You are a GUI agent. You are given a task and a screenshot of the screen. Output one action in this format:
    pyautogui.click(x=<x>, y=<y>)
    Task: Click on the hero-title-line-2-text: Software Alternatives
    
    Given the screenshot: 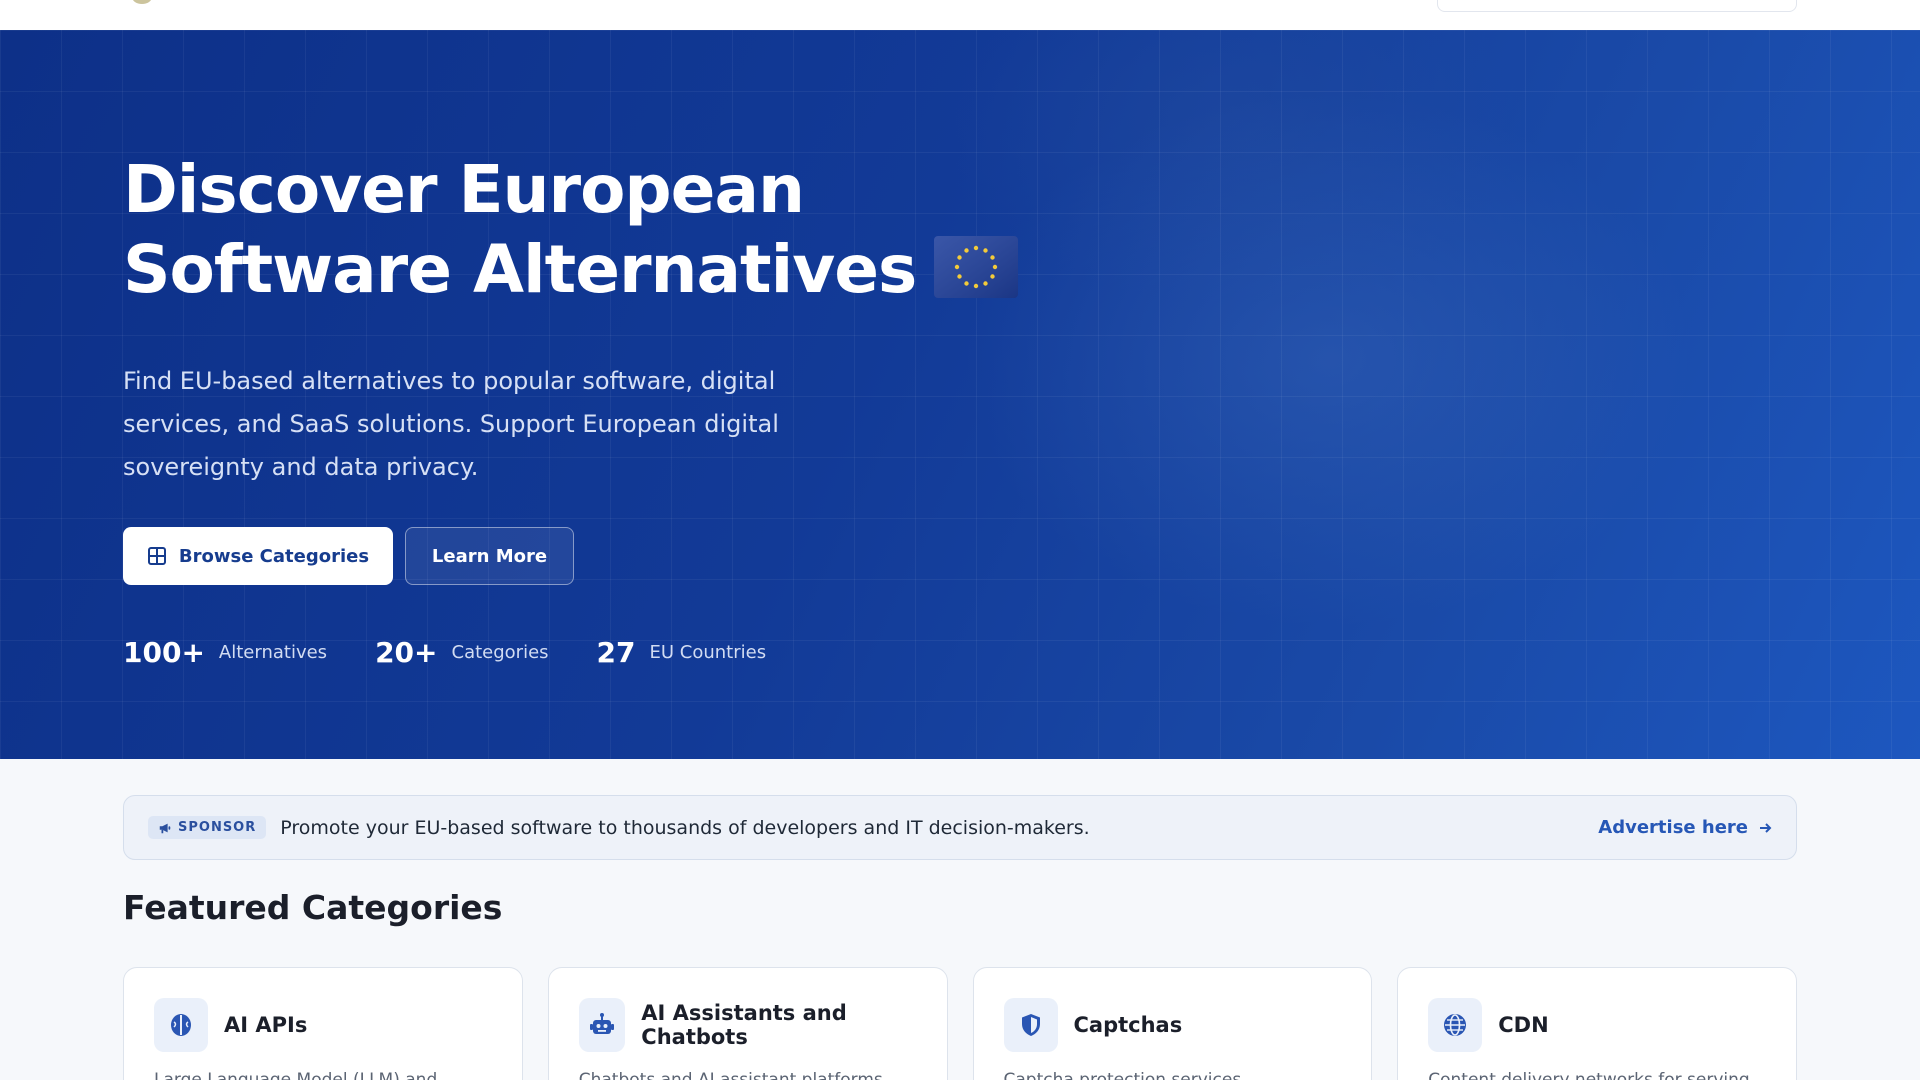 What is the action you would take?
    pyautogui.click(x=520, y=269)
    